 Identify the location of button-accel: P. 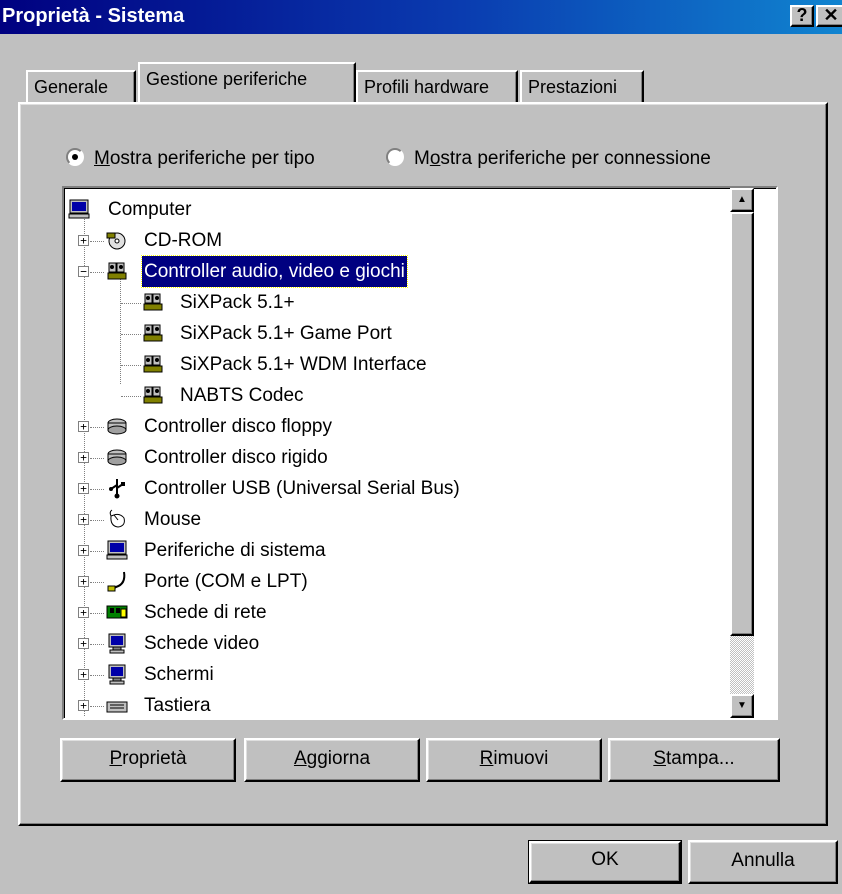
(116, 758).